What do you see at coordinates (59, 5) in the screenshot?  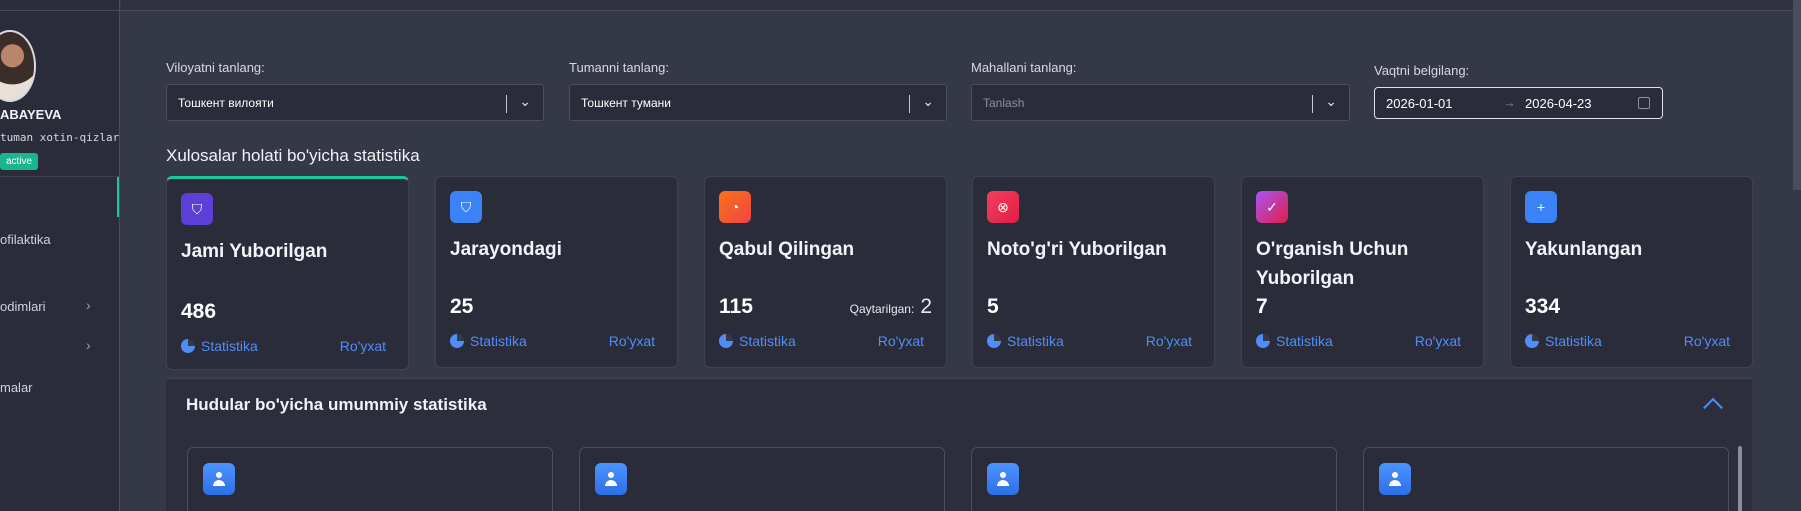 I see `sidebar-top-strip` at bounding box center [59, 5].